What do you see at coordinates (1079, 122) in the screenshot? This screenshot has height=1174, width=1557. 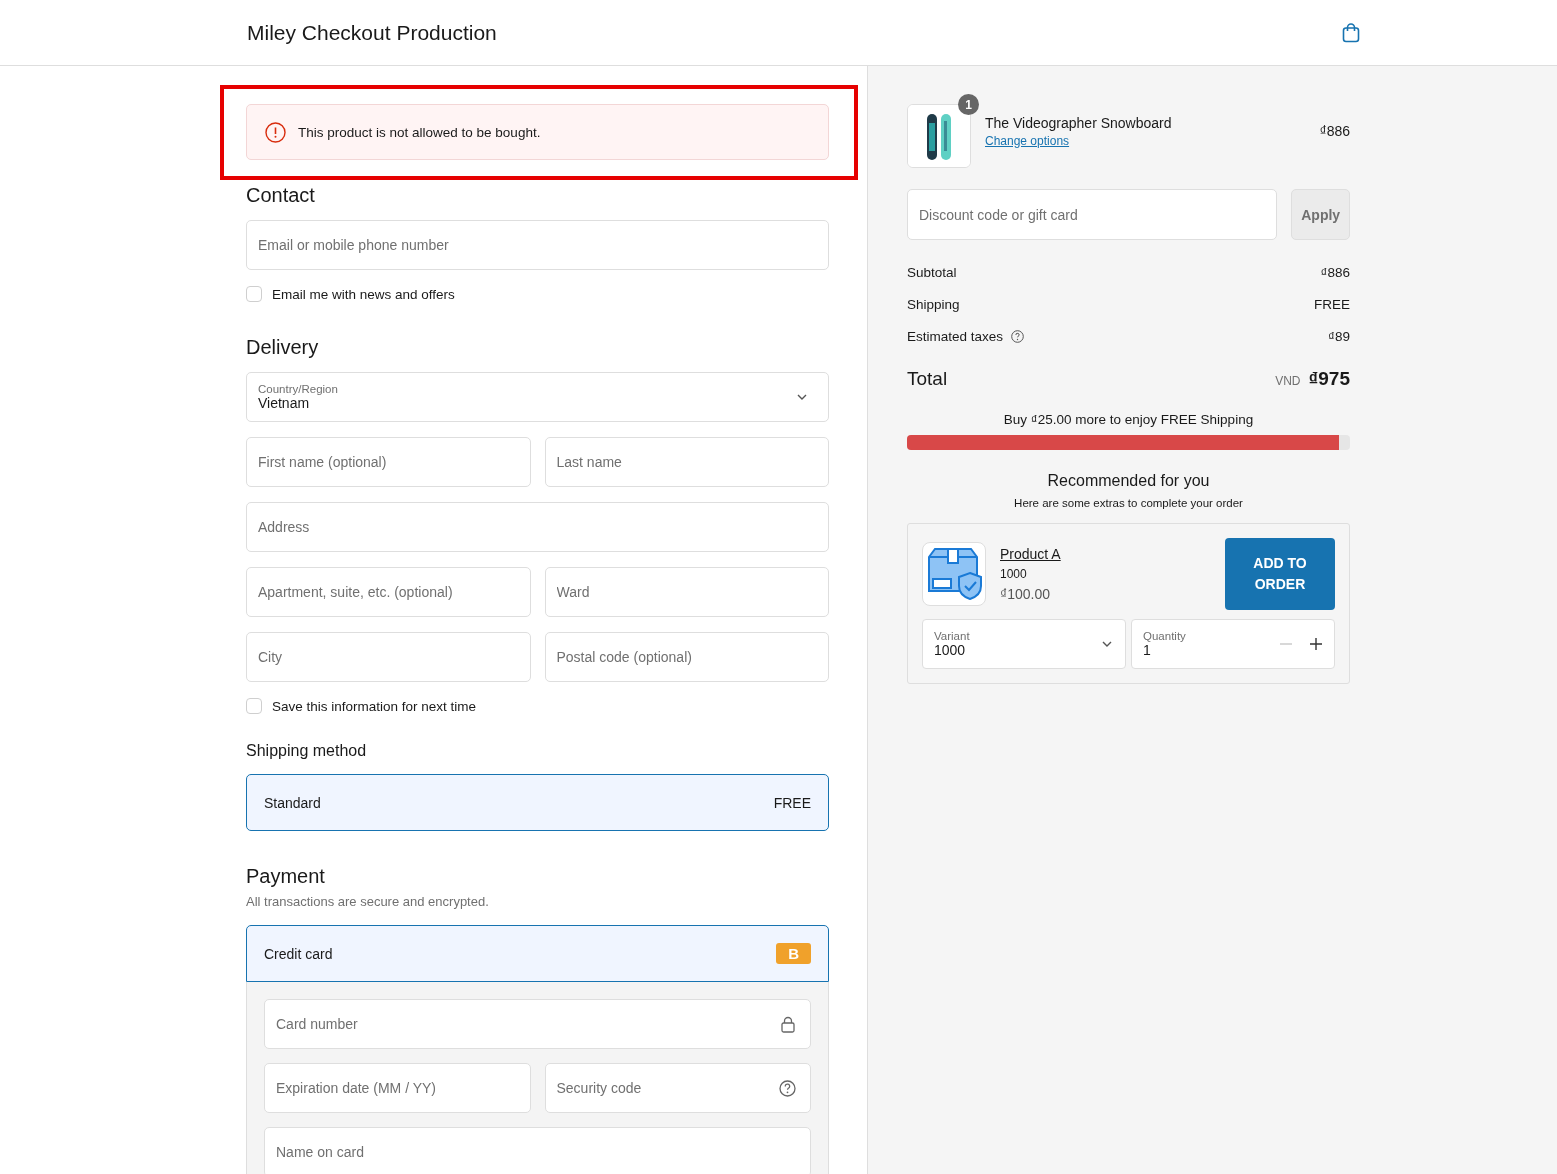 I see `product-name: The Videographer Snowboard` at bounding box center [1079, 122].